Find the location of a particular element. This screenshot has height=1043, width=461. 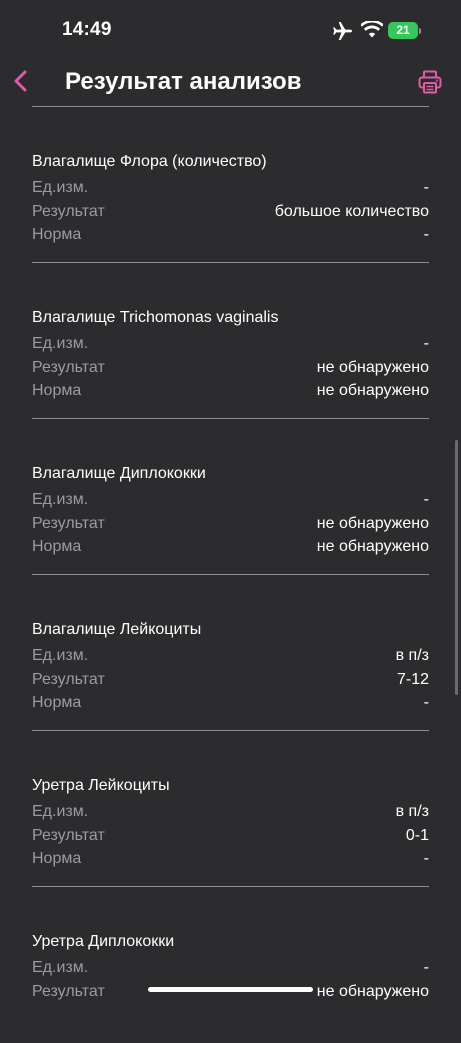

status-time: 14:49 is located at coordinates (87, 29).